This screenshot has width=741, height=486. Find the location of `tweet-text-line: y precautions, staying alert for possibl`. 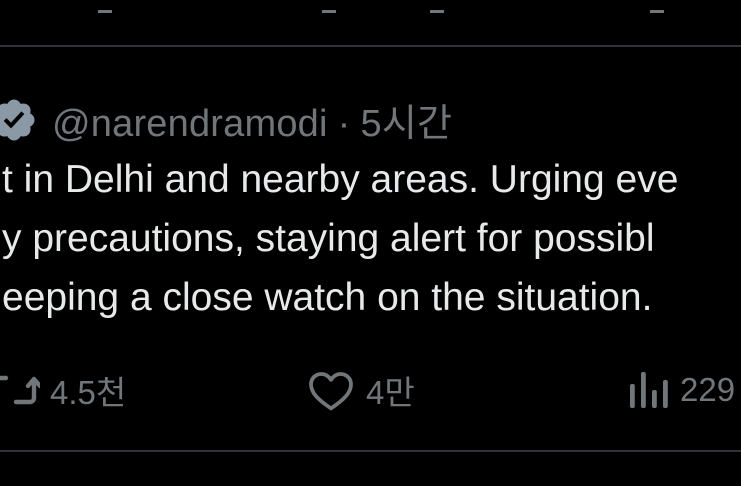

tweet-text-line: y precautions, staying alert for possibl is located at coordinates (328, 238).